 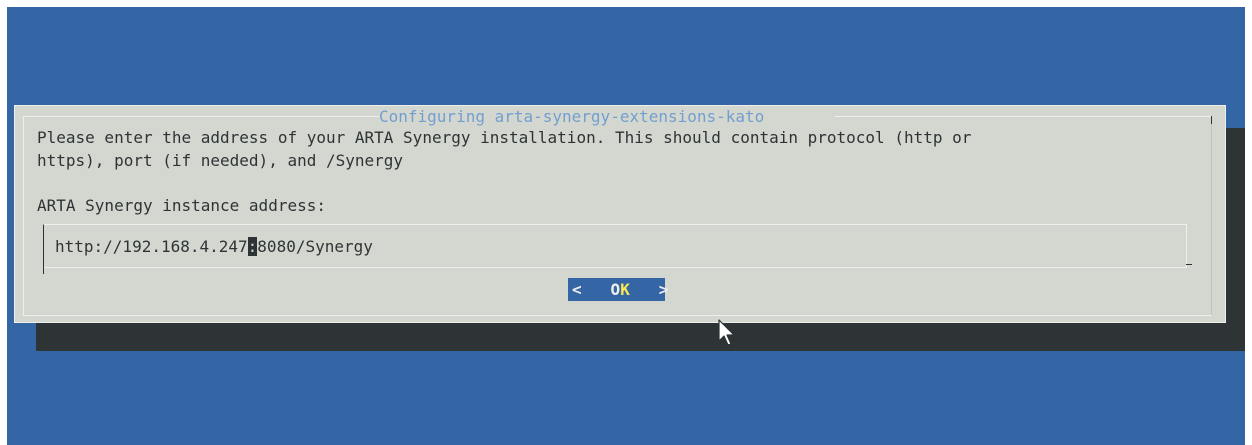 What do you see at coordinates (151, 246) in the screenshot?
I see `input-value-before-cursor: http://192.168.4.247` at bounding box center [151, 246].